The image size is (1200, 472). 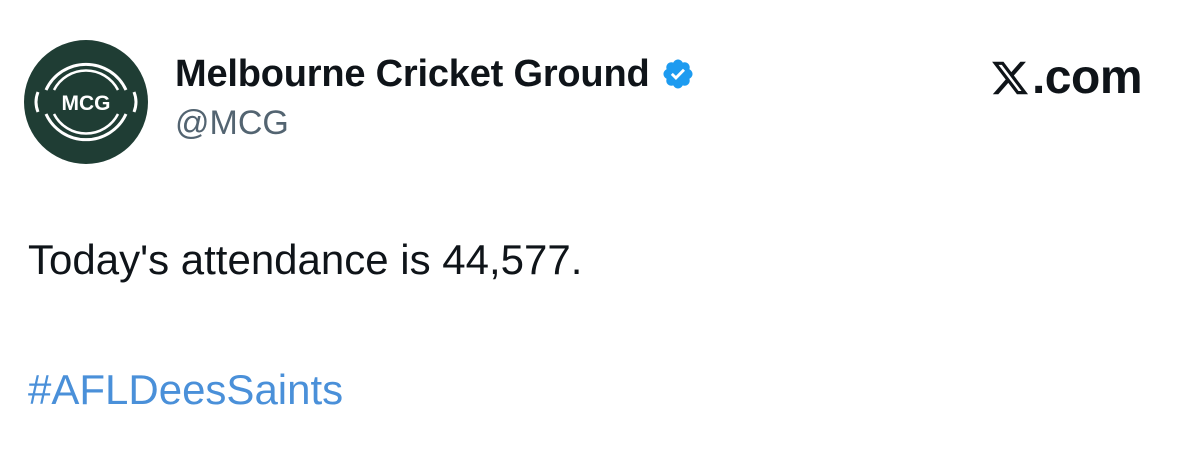 I want to click on avatar-text: MCG, so click(x=86, y=103).